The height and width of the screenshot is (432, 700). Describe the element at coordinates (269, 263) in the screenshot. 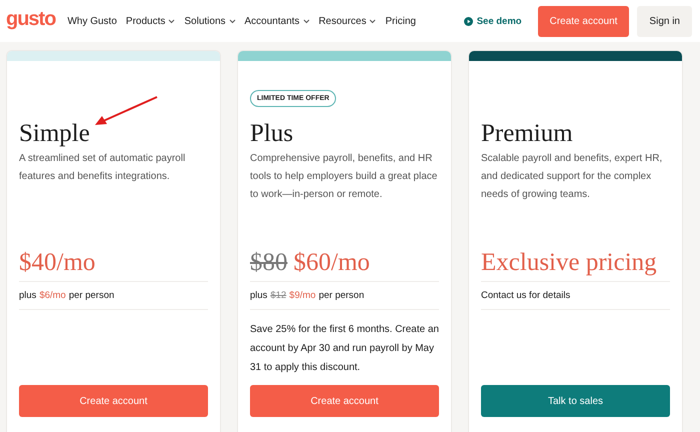

I see `old-price: $80` at that location.